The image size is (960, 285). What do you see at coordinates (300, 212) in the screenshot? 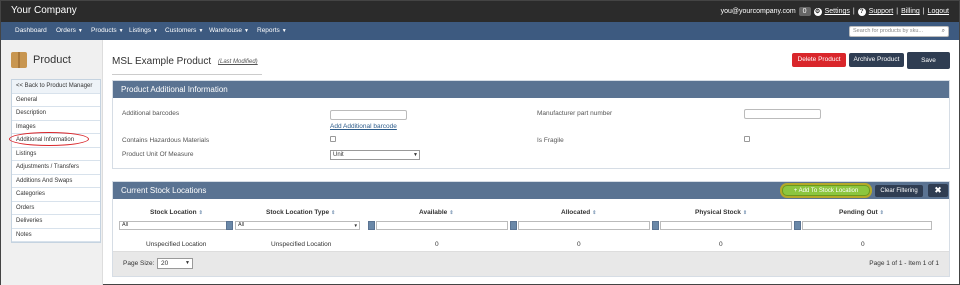
I see `column-header-location-type: Stock Location Type ⇕` at bounding box center [300, 212].